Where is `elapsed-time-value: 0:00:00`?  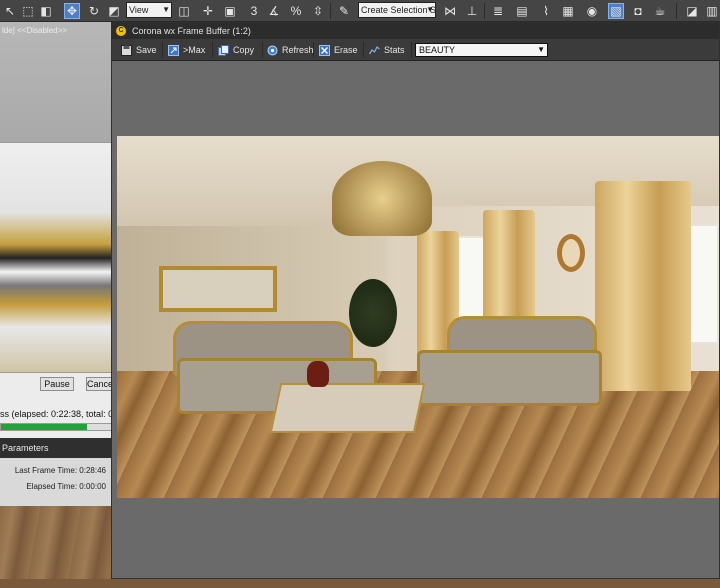
elapsed-time-value: 0:00:00 is located at coordinates (92, 486).